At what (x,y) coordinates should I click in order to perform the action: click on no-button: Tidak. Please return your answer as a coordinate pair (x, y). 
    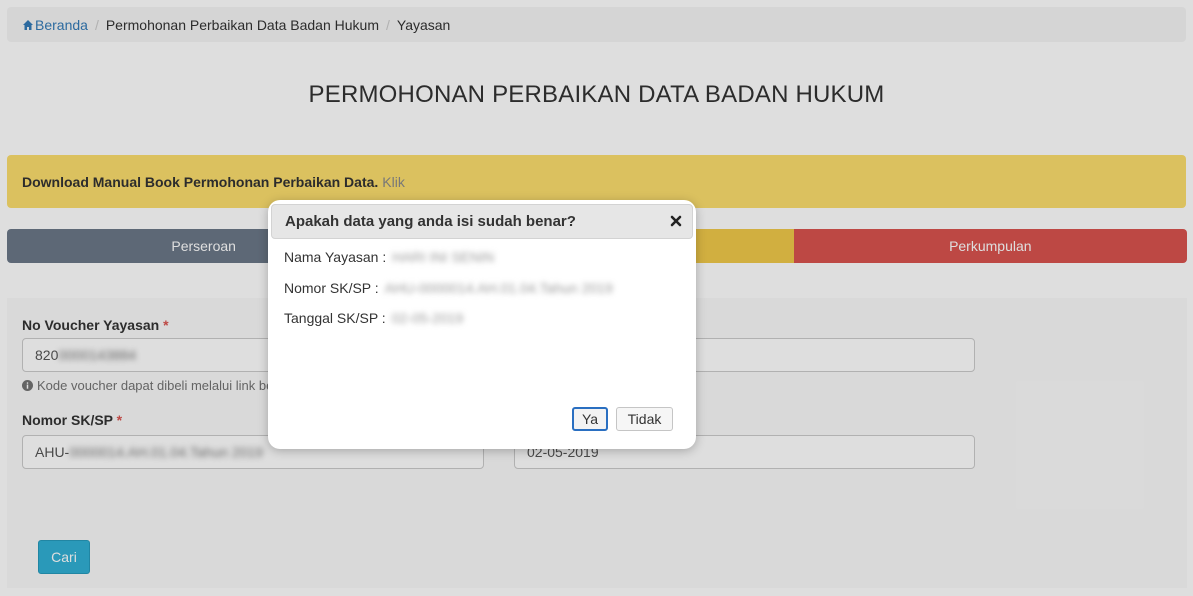
    Looking at the image, I should click on (644, 419).